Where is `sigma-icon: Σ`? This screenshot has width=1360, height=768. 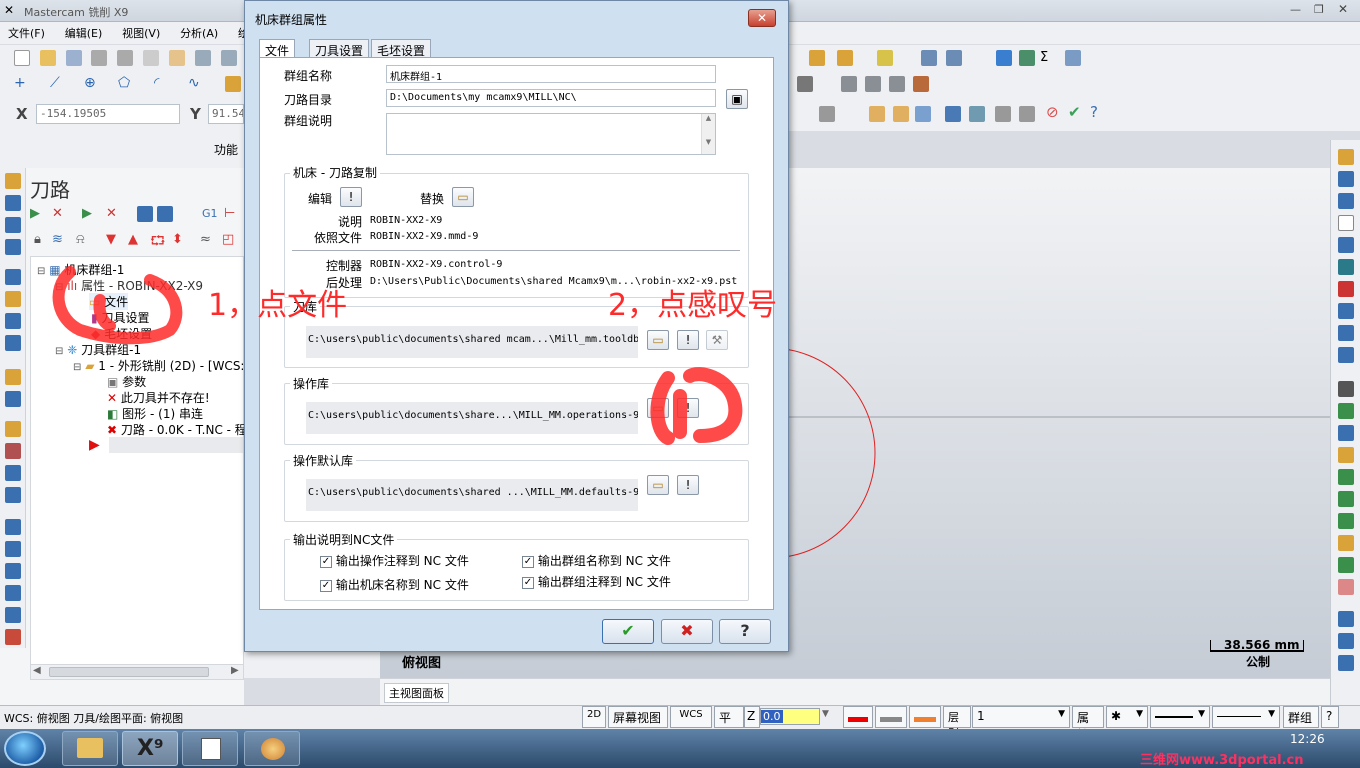
sigma-icon: Σ is located at coordinates (1044, 57).